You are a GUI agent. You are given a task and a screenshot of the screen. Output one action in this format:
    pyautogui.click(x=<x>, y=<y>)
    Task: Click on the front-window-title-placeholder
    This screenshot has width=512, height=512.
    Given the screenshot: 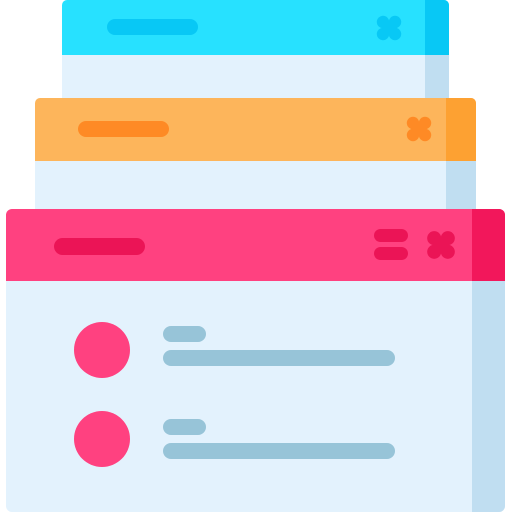 What is the action you would take?
    pyautogui.click(x=99, y=246)
    